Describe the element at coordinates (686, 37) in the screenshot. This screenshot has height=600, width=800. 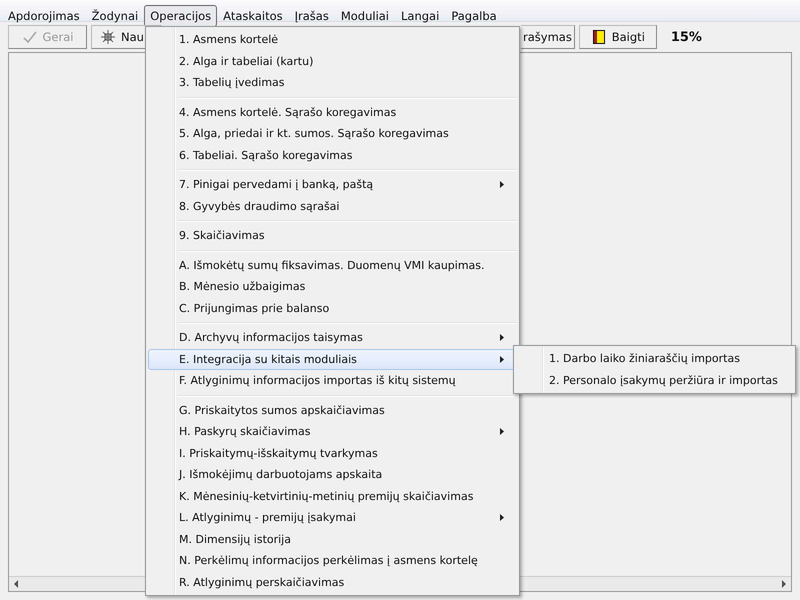
I see `progress-text: 15%` at that location.